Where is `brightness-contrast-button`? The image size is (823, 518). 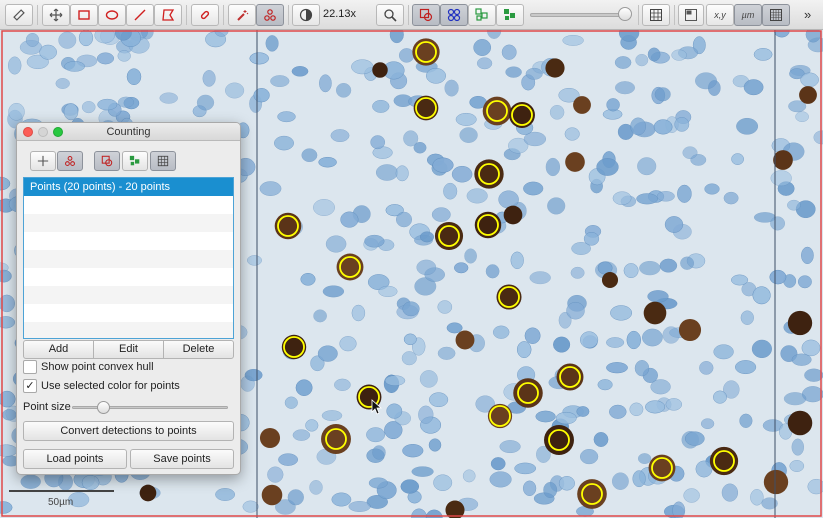
brightness-contrast-button is located at coordinates (306, 15).